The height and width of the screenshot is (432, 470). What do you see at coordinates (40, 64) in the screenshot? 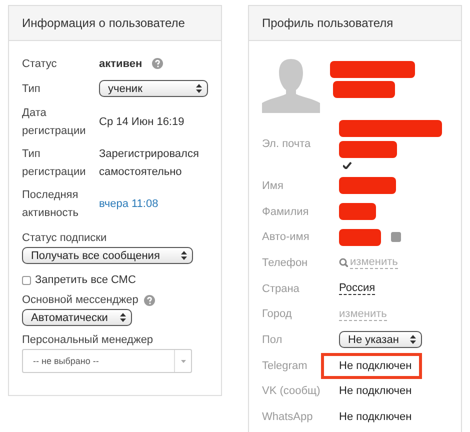
I see `field-label: Статус` at bounding box center [40, 64].